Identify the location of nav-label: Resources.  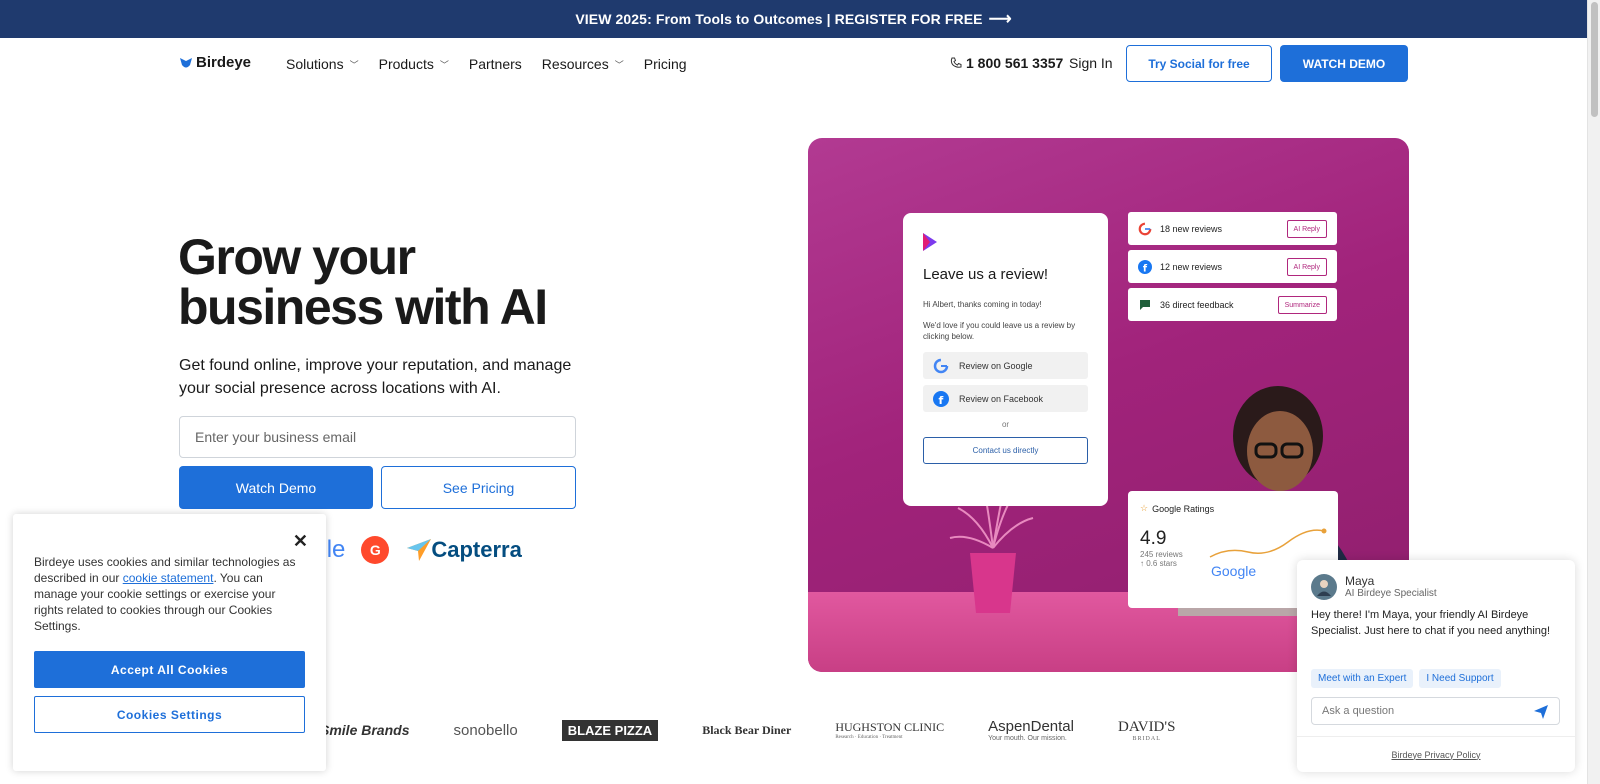
(575, 64).